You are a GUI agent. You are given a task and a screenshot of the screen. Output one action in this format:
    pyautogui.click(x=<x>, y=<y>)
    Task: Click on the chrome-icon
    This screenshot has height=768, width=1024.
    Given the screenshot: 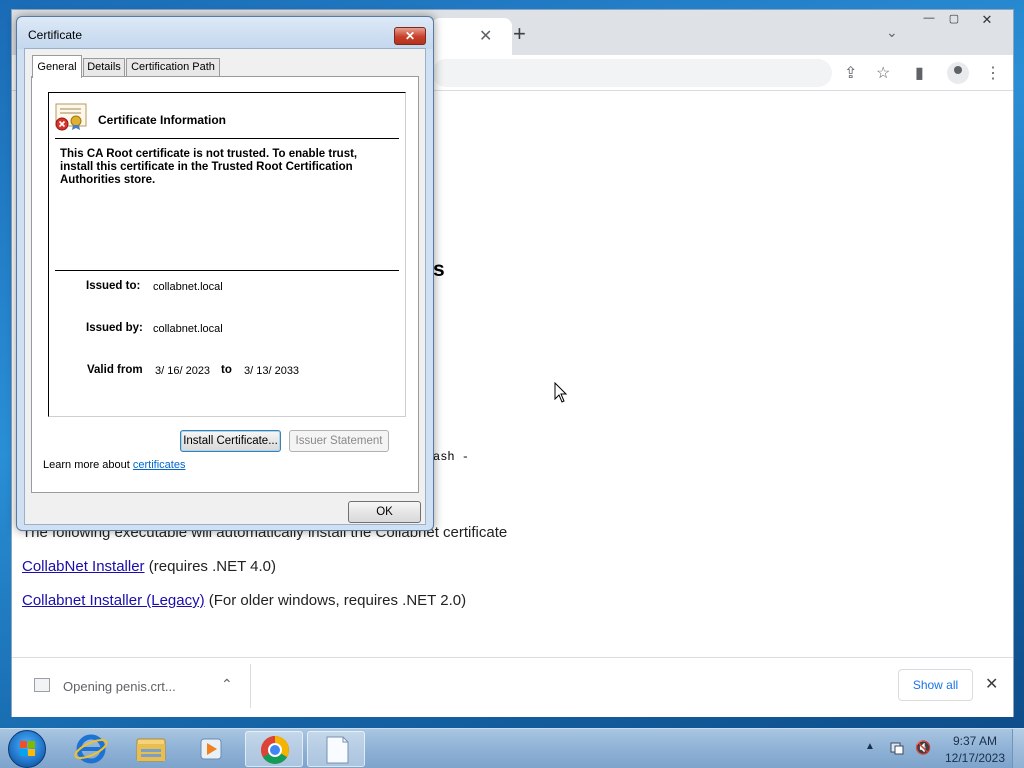 What is the action you would take?
    pyautogui.click(x=275, y=750)
    